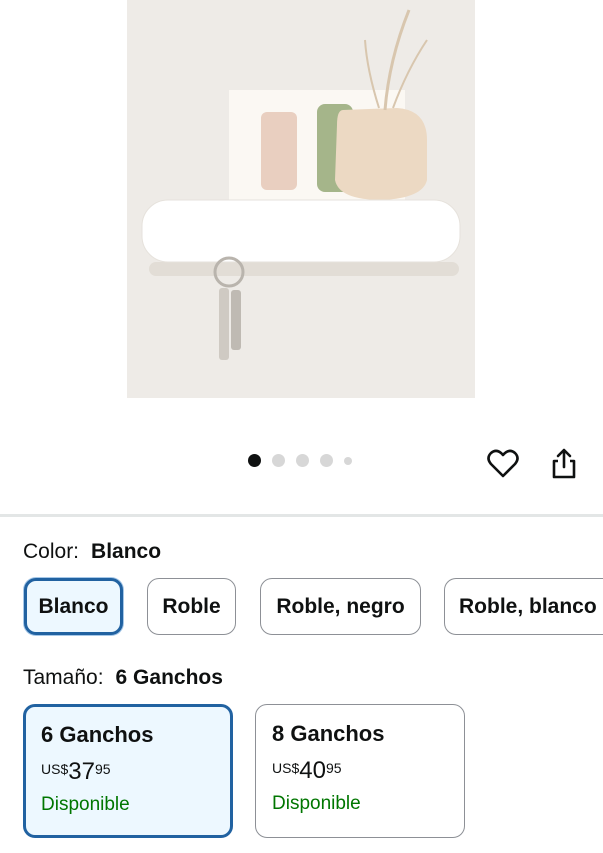 This screenshot has width=603, height=853. Describe the element at coordinates (81, 771) in the screenshot. I see `price-whole: 37` at that location.